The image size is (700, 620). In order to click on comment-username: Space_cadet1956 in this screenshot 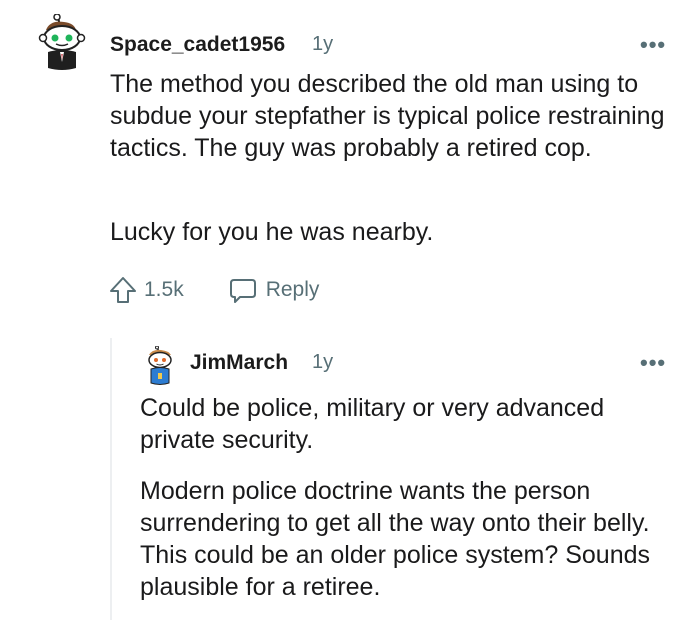, I will do `click(197, 45)`.